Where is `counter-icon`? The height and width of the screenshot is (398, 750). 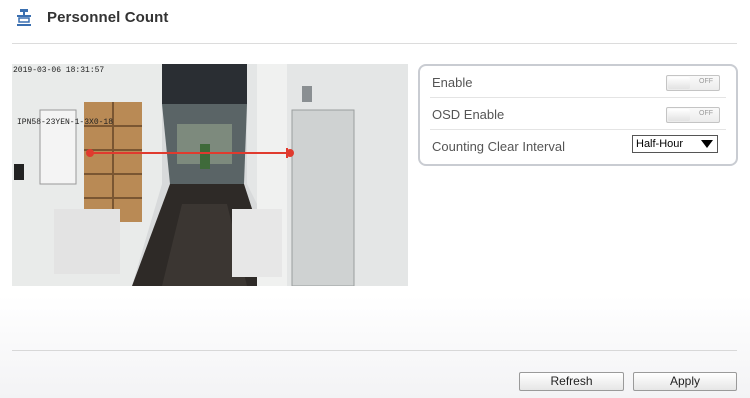
counter-icon is located at coordinates (24, 18).